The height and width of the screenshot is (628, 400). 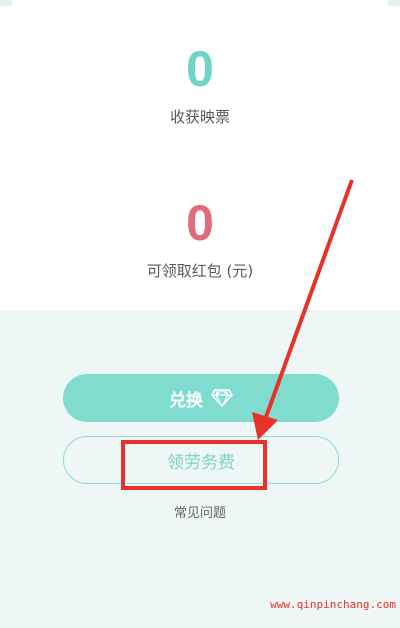 I want to click on harvest-tickets-value: 0, so click(x=200, y=69).